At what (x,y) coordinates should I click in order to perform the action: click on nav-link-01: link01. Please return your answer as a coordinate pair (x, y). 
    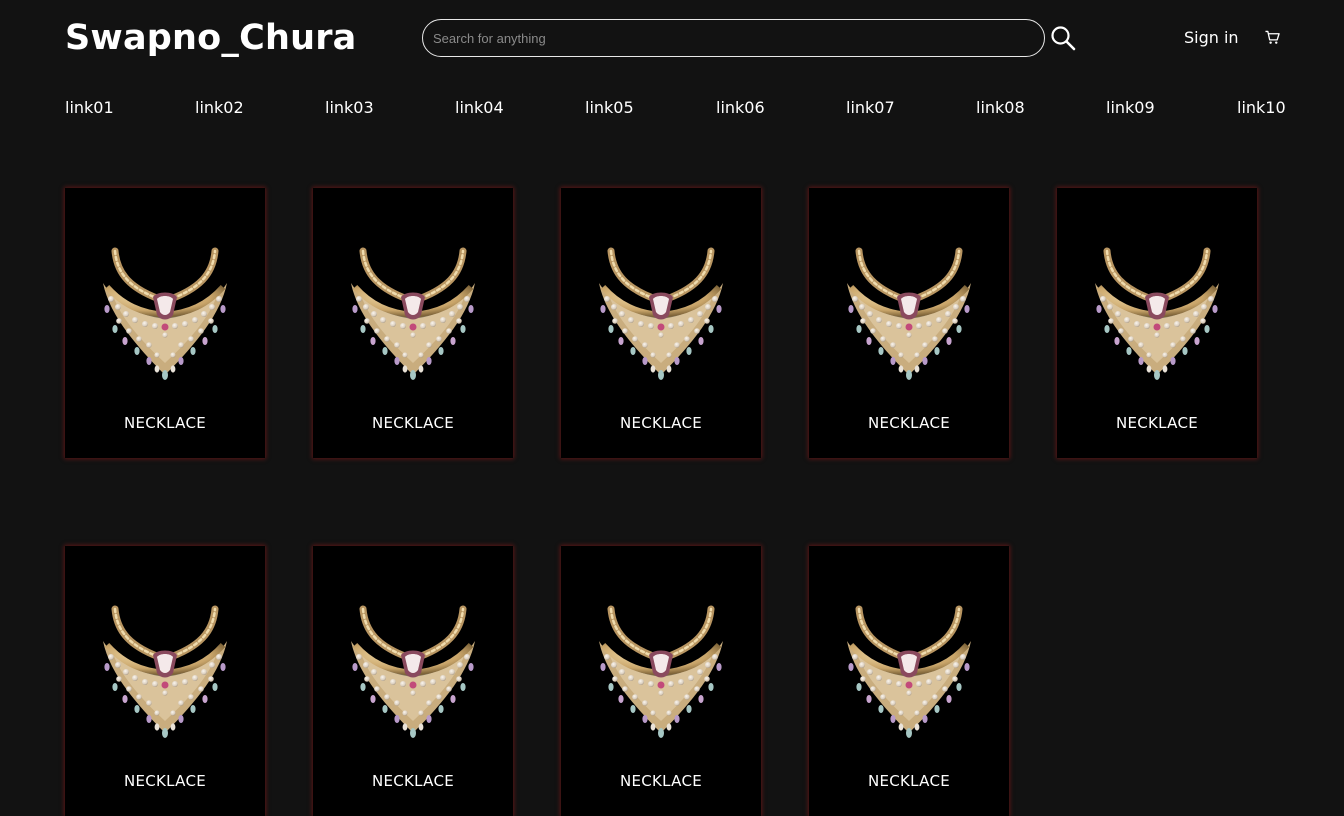
    Looking at the image, I should click on (89, 108).